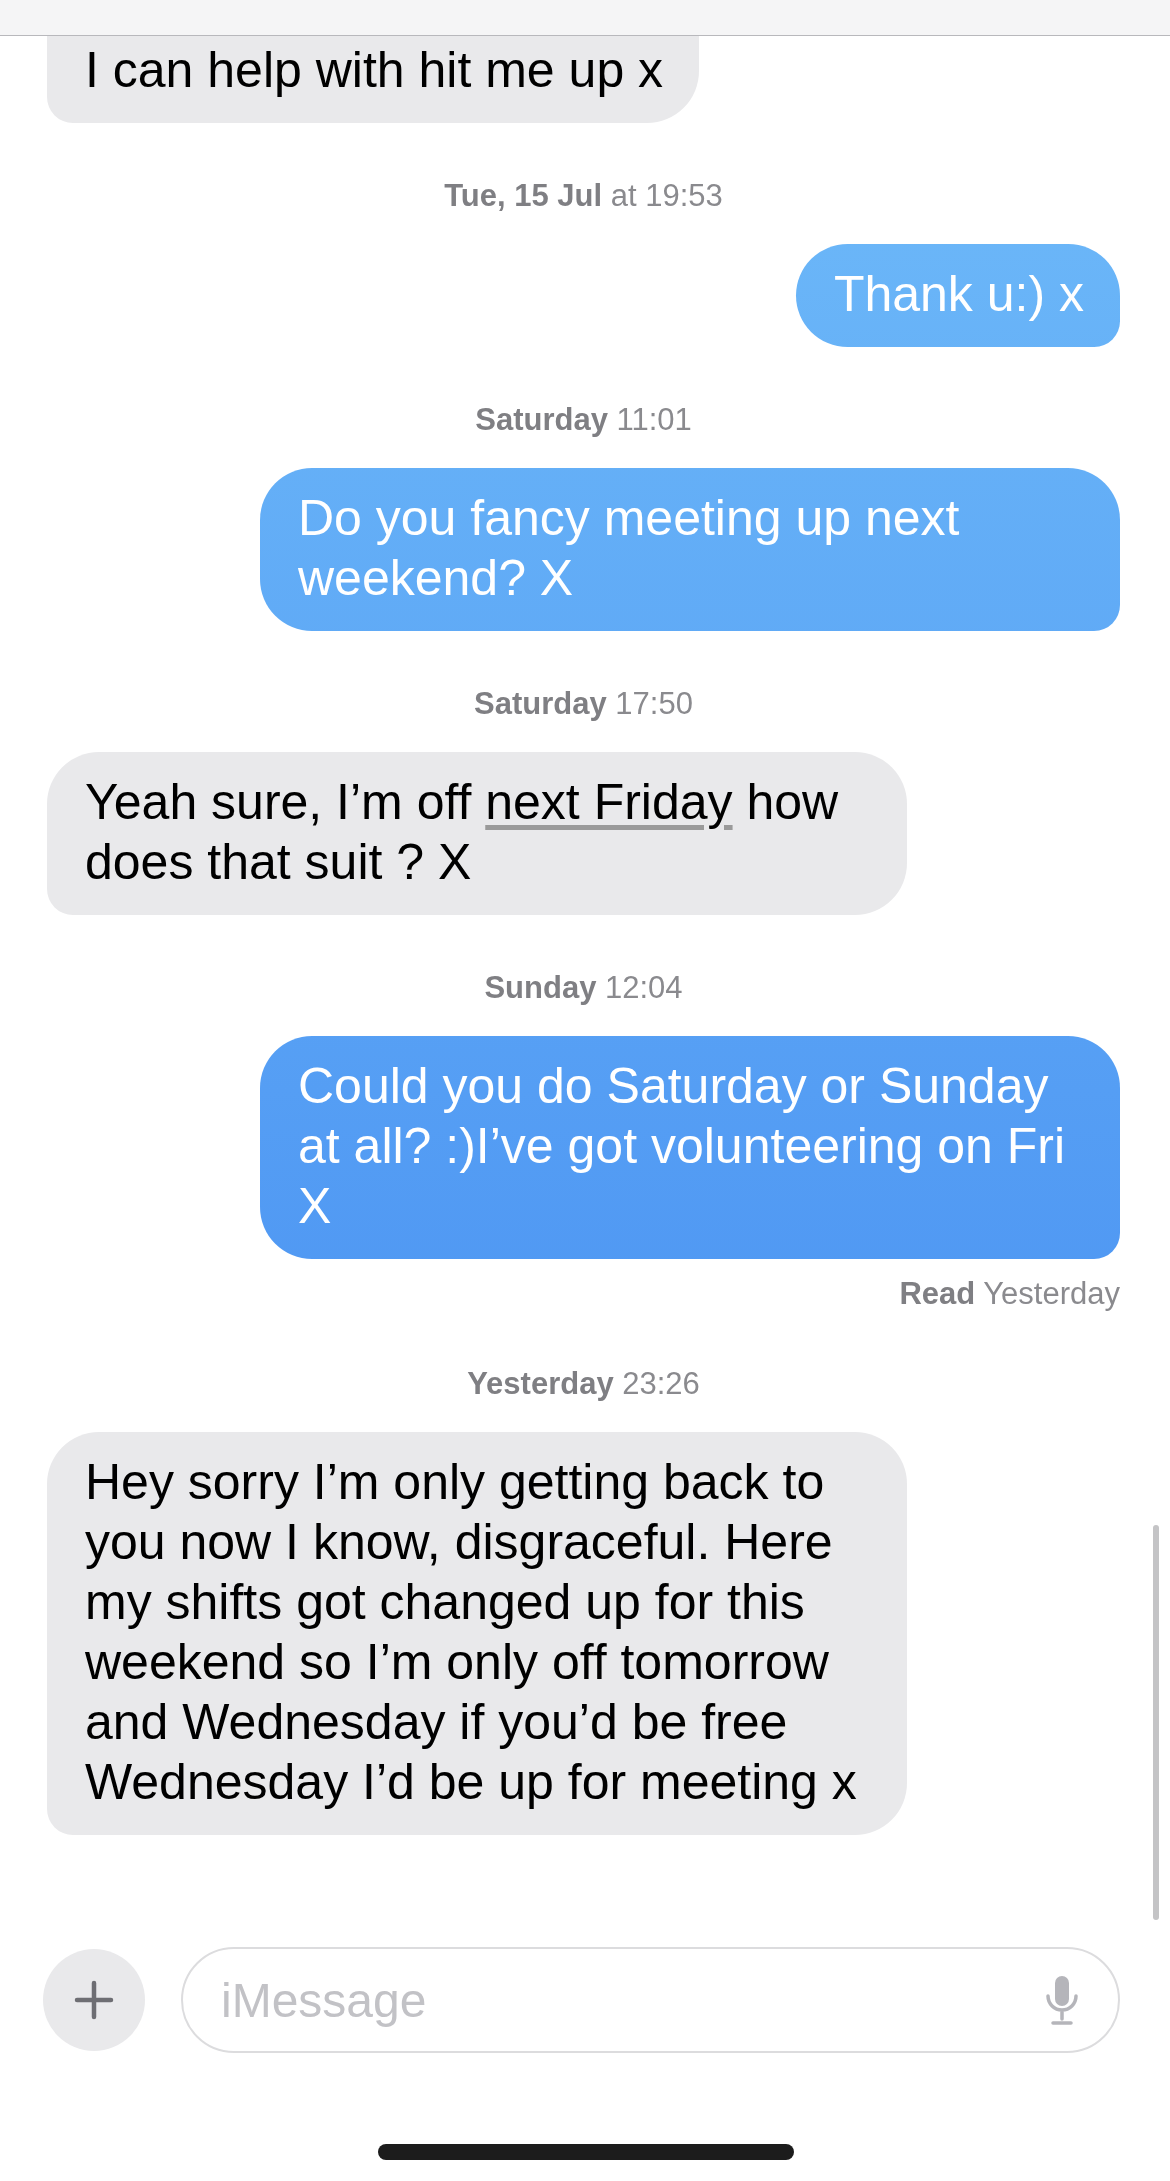 The height and width of the screenshot is (2181, 1170). I want to click on date-link: next Friday, so click(609, 802).